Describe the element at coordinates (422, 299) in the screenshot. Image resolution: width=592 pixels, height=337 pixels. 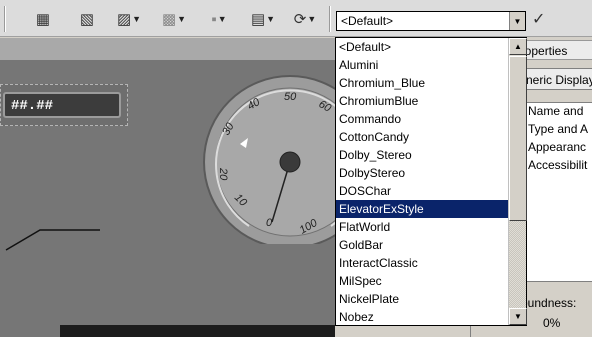
I see `dropdown-option: NickelPlate` at that location.